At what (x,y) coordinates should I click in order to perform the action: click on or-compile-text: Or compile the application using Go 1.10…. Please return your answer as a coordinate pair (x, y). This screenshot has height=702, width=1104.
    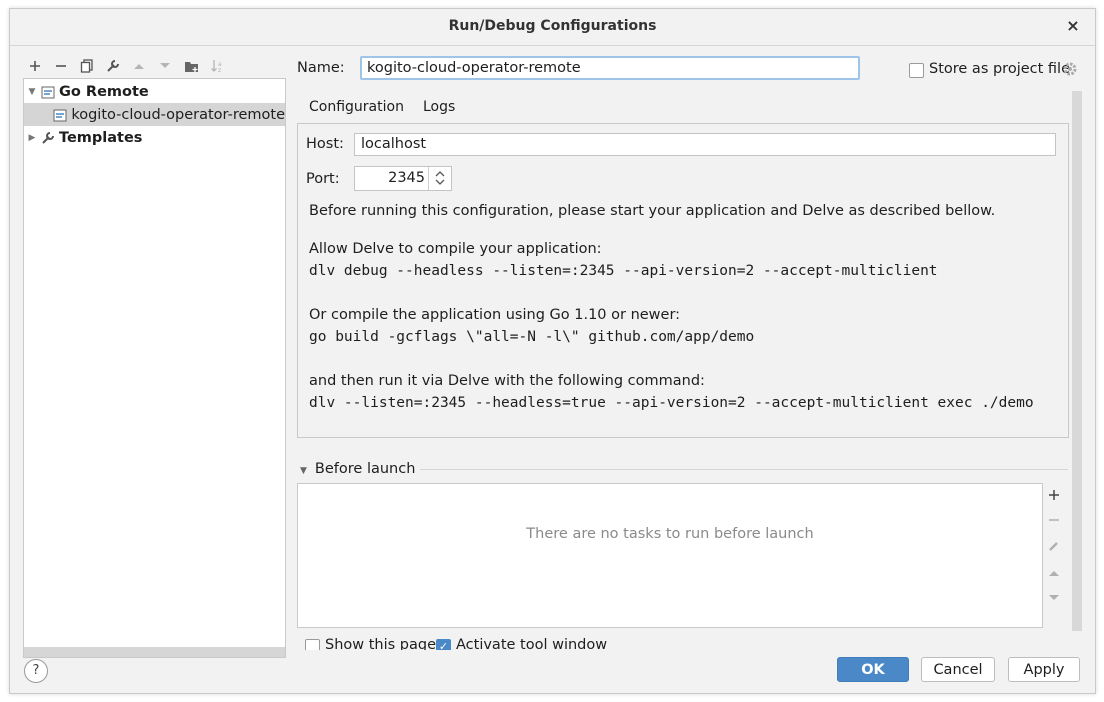
    Looking at the image, I should click on (495, 315).